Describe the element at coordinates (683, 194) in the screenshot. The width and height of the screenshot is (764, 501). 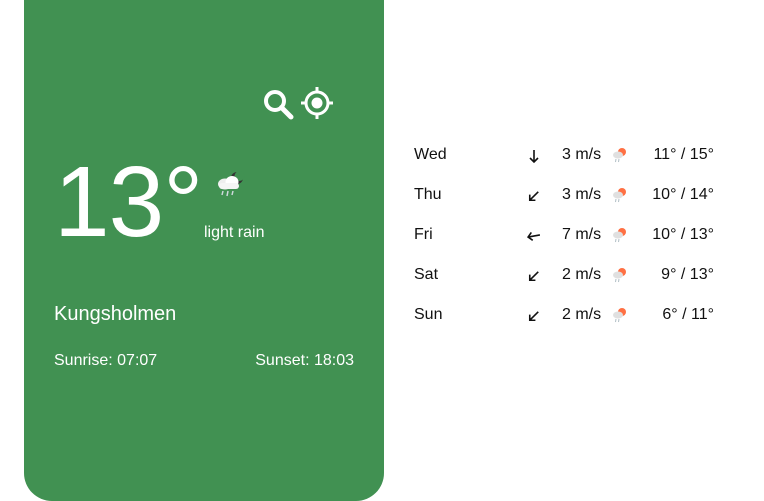
I see `forecast-temp-range: 10° / 14°` at that location.